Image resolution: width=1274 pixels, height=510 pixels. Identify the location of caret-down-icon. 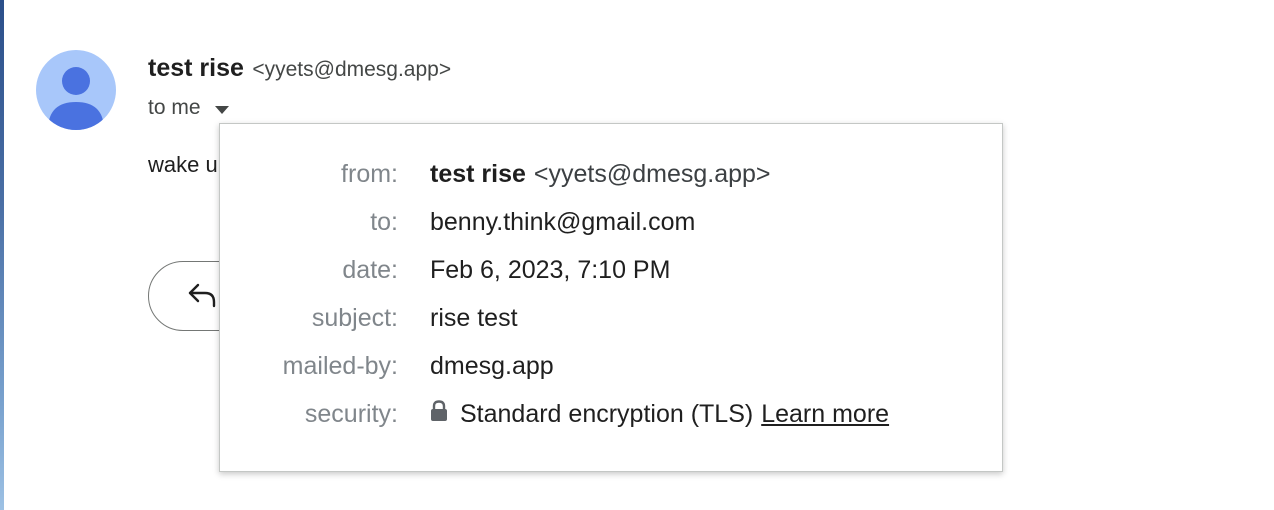
(221, 109).